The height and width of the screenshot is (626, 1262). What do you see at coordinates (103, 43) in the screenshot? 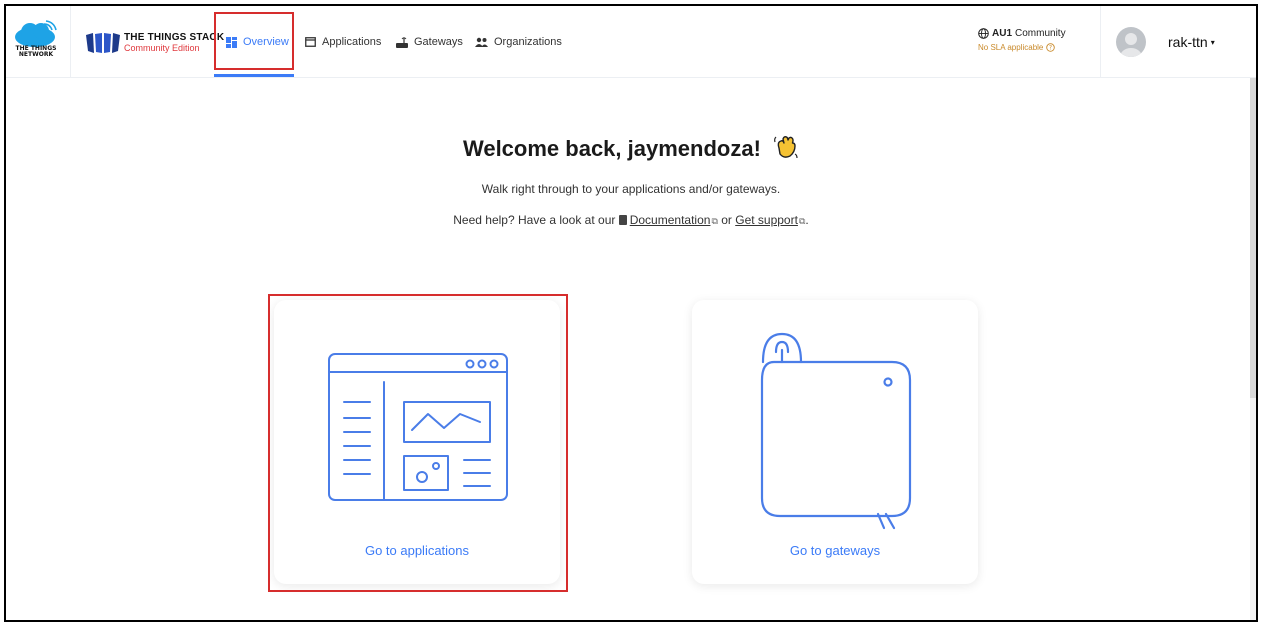
I see `tts-logo-icon` at bounding box center [103, 43].